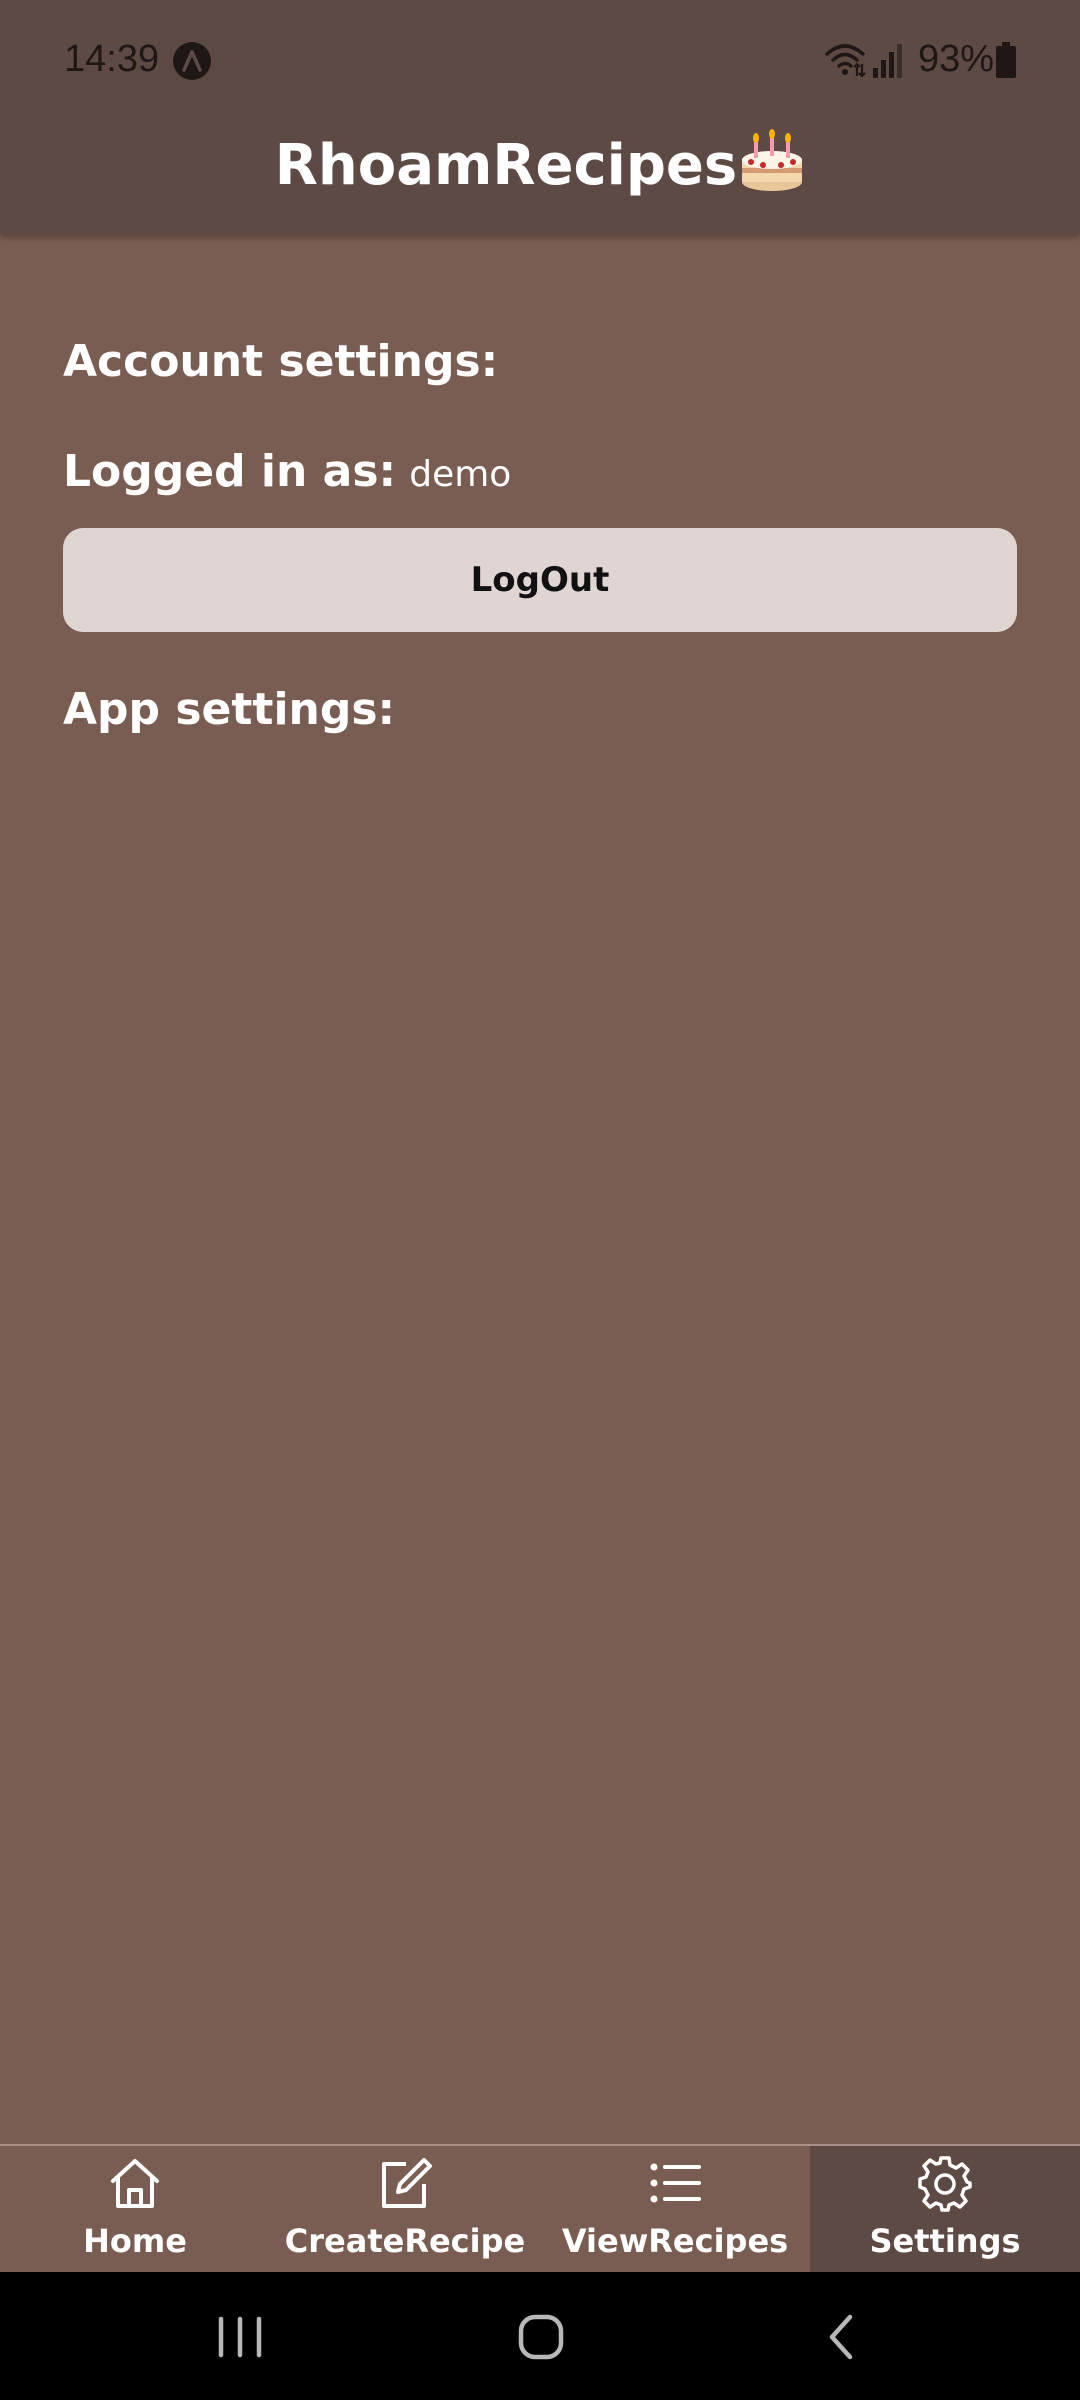 This screenshot has width=1080, height=2400. Describe the element at coordinates (772, 160) in the screenshot. I see `cake-icon` at that location.